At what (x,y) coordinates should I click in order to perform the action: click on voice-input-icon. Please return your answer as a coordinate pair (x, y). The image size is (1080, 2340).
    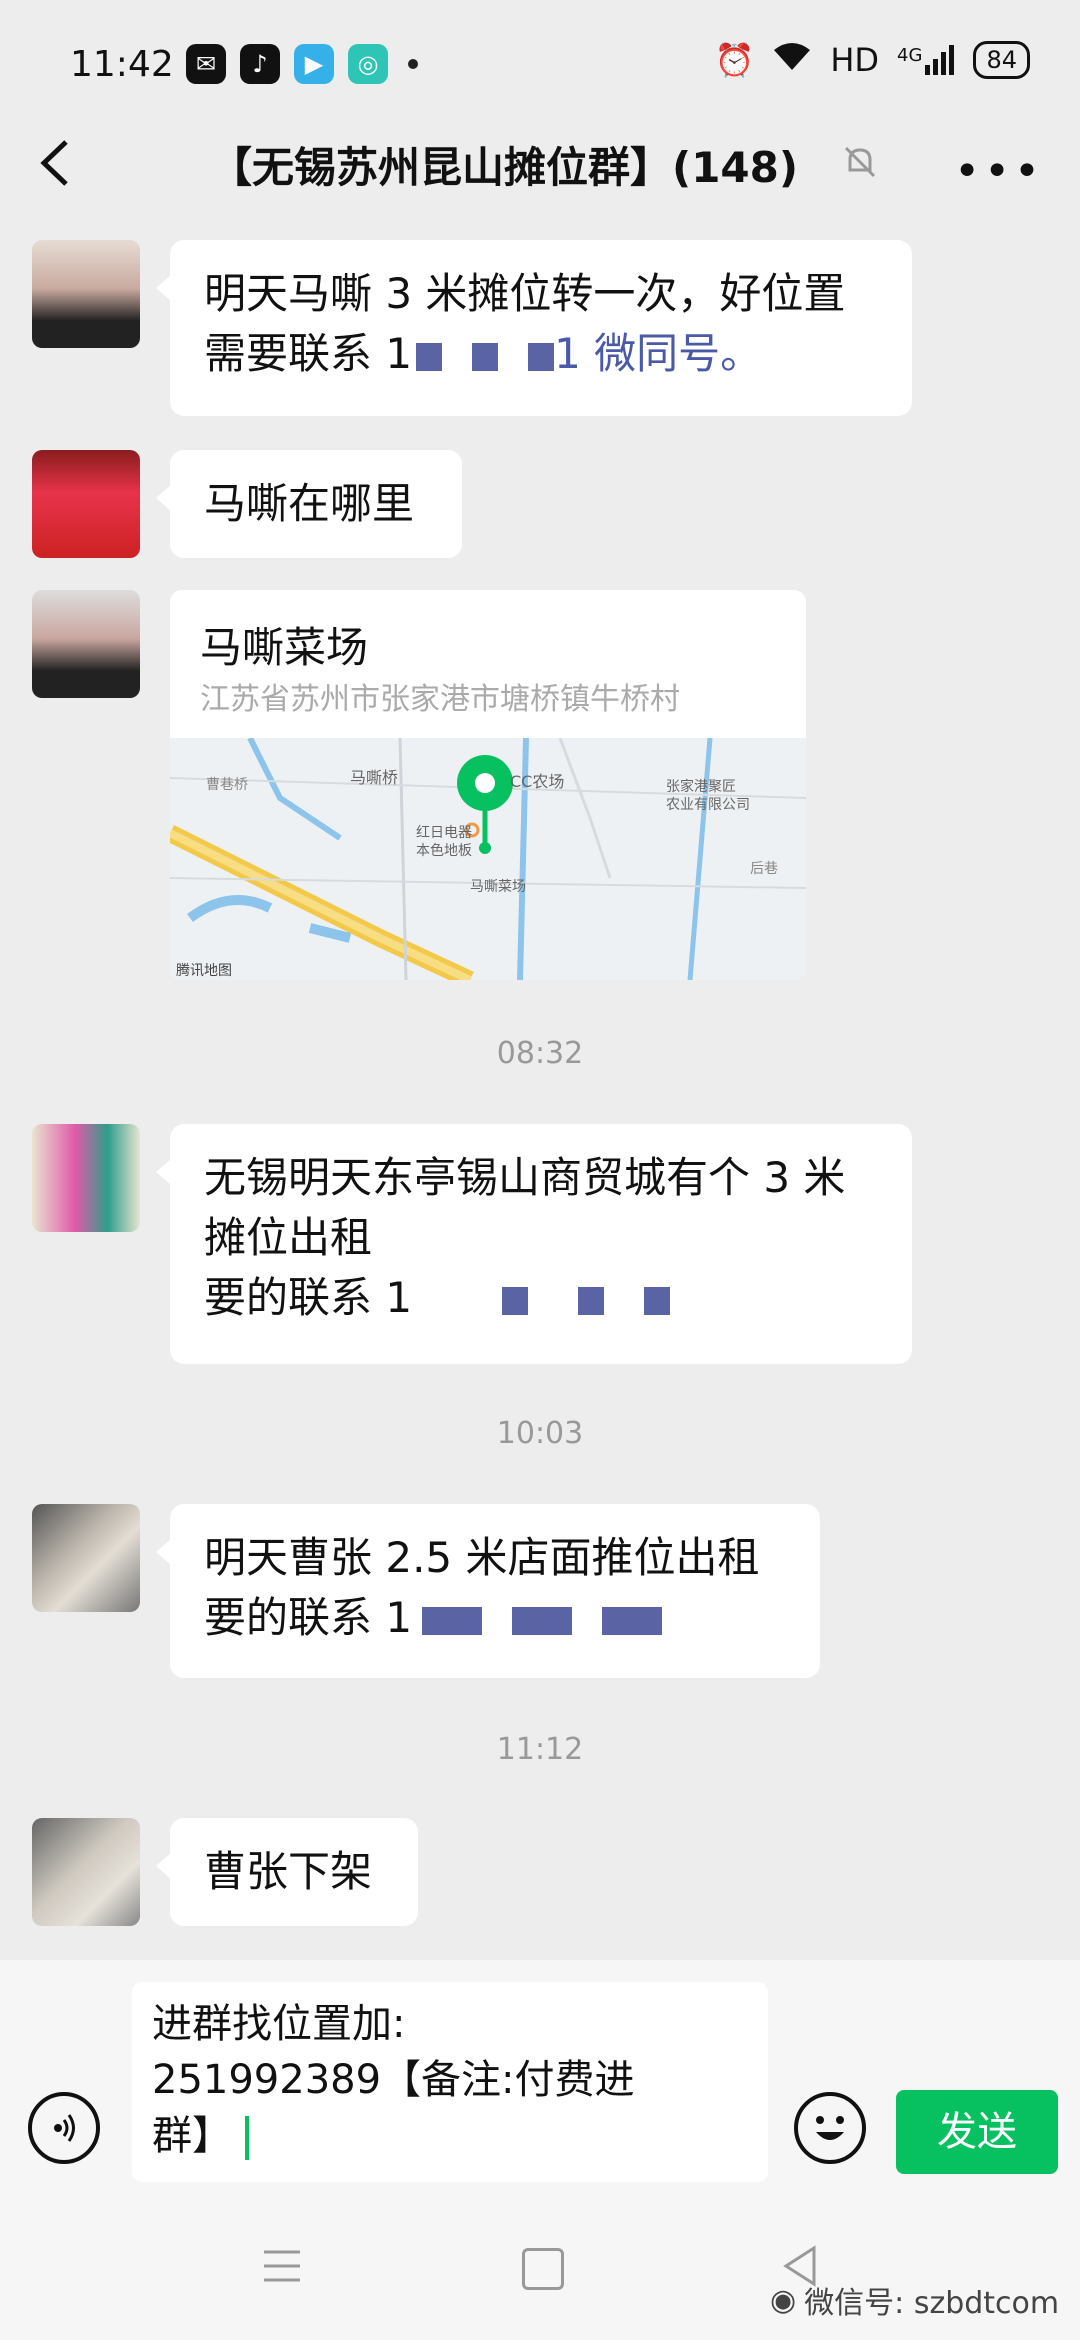
    Looking at the image, I should click on (64, 2128).